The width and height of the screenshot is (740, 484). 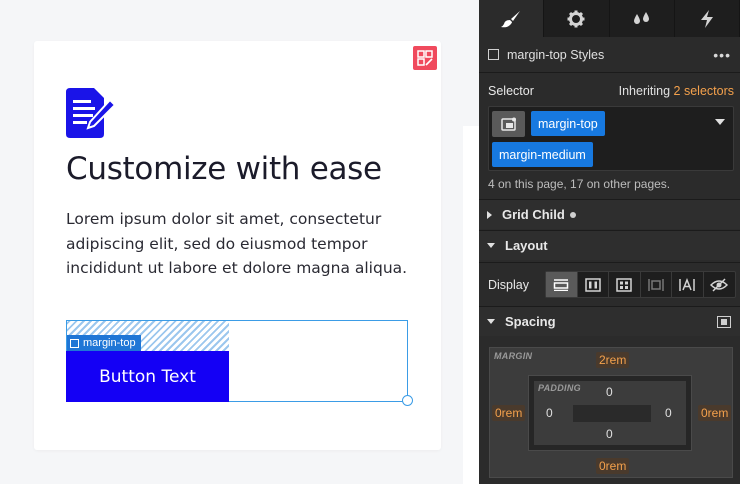 I want to click on tab-settings, so click(x=577, y=18).